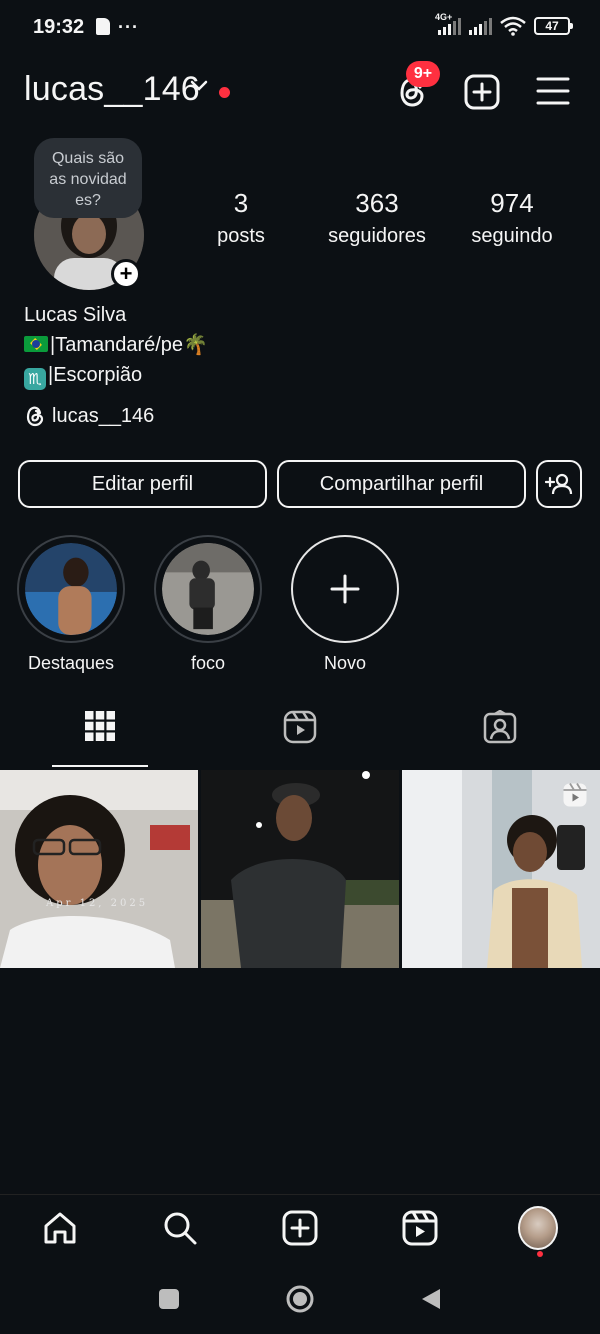 The width and height of the screenshot is (600, 1334). I want to click on highlight-label: Destaques, so click(71, 663).